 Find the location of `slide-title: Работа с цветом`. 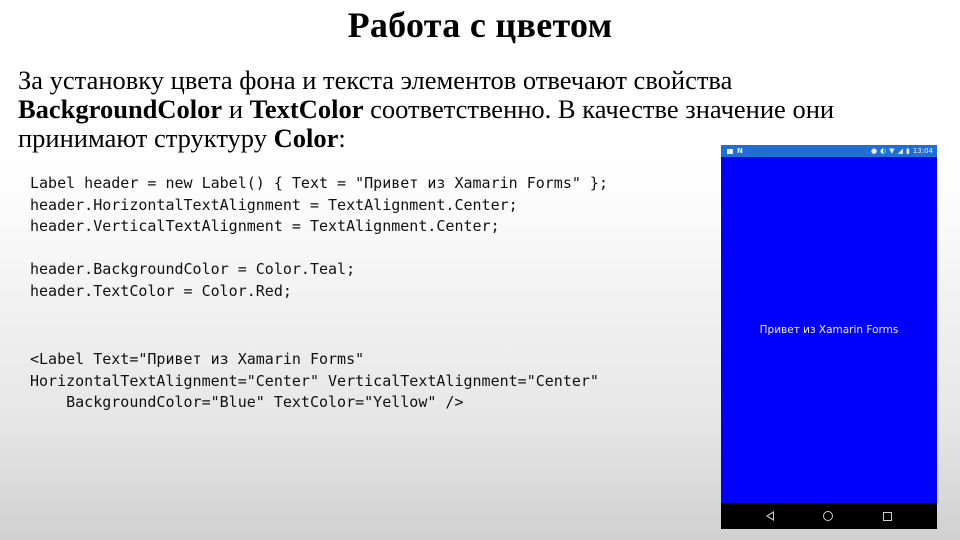

slide-title: Работа с цветом is located at coordinates (480, 25).